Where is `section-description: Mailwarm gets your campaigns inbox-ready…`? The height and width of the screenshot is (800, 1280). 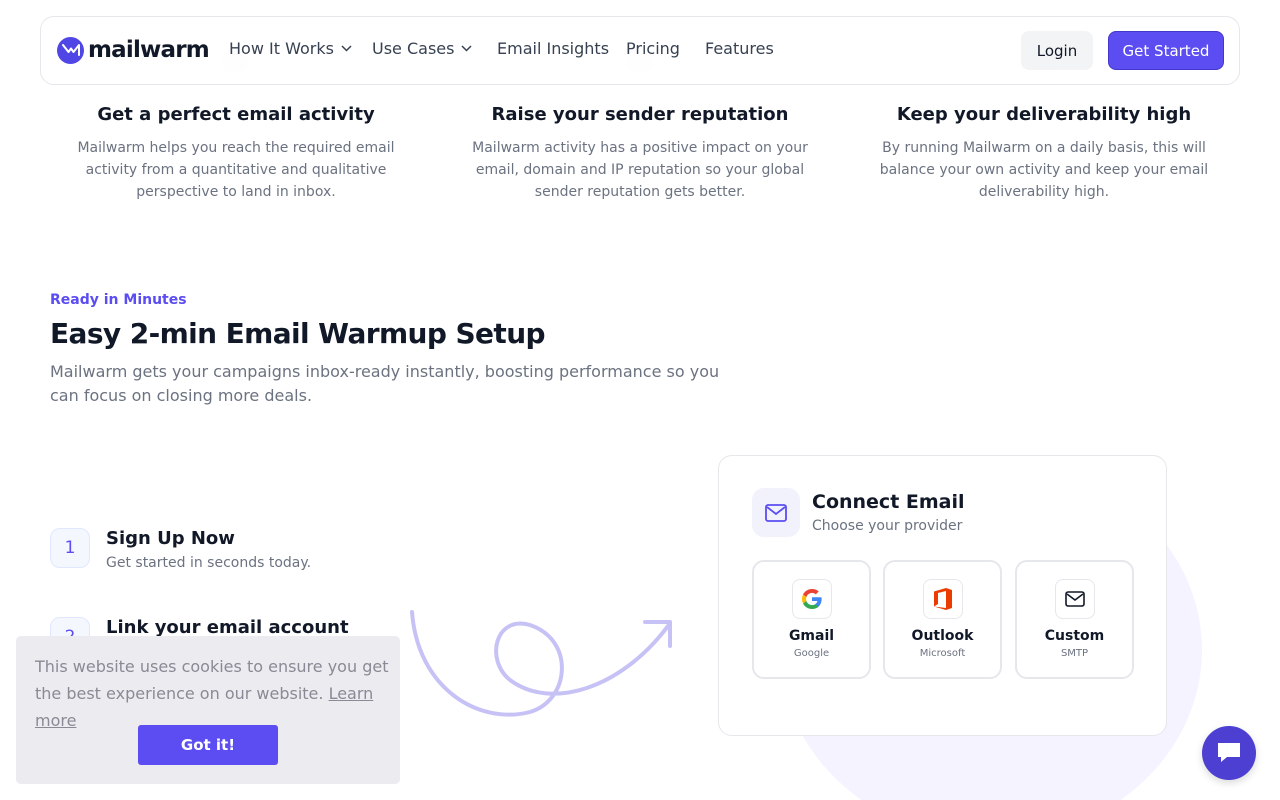 section-description: Mailwarm gets your campaigns inbox-ready… is located at coordinates (385, 383).